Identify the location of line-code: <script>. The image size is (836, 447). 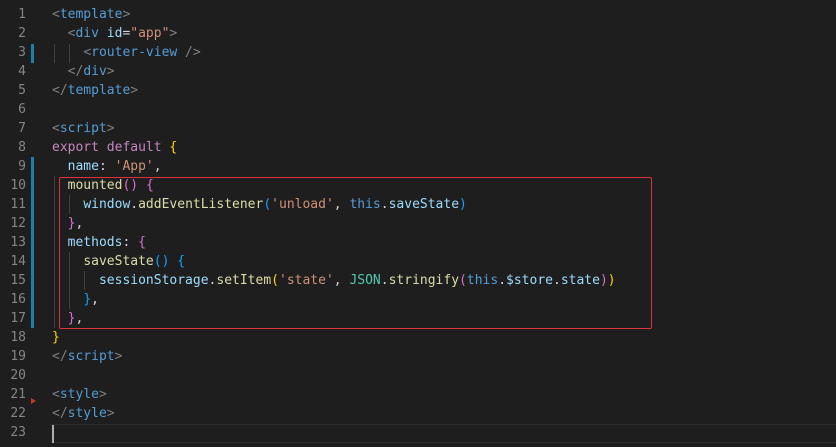
(83, 128).